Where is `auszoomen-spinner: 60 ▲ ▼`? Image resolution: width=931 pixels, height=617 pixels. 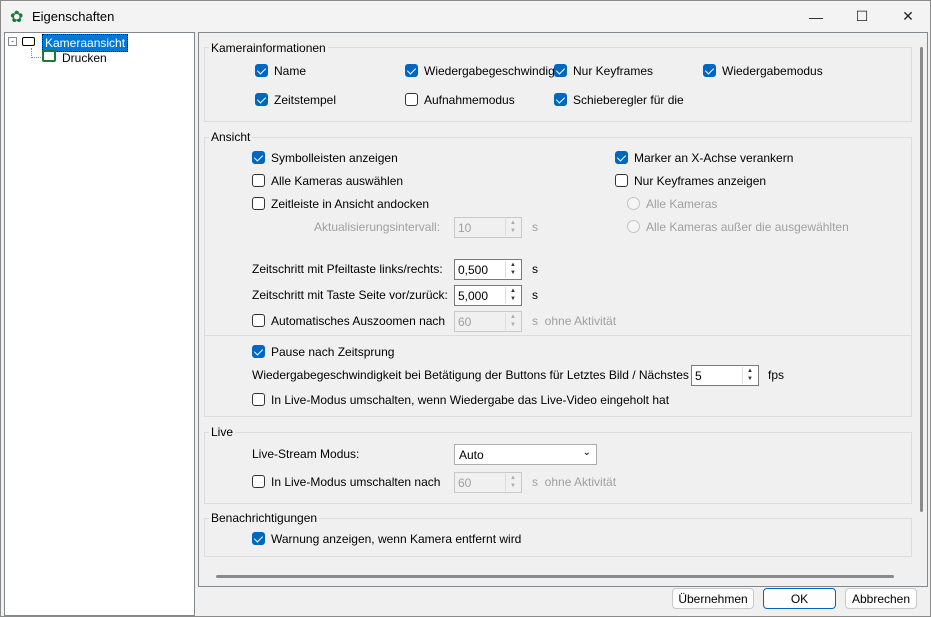 auszoomen-spinner: 60 ▲ ▼ is located at coordinates (488, 321).